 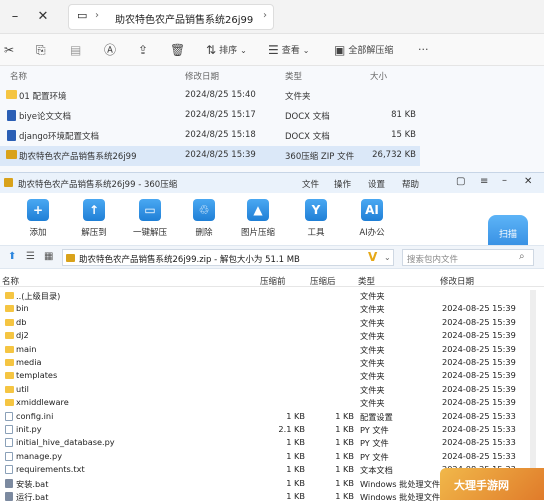 What do you see at coordinates (400, 497) in the screenshot?
I see `zip-type: Windows 批处理文件` at bounding box center [400, 497].